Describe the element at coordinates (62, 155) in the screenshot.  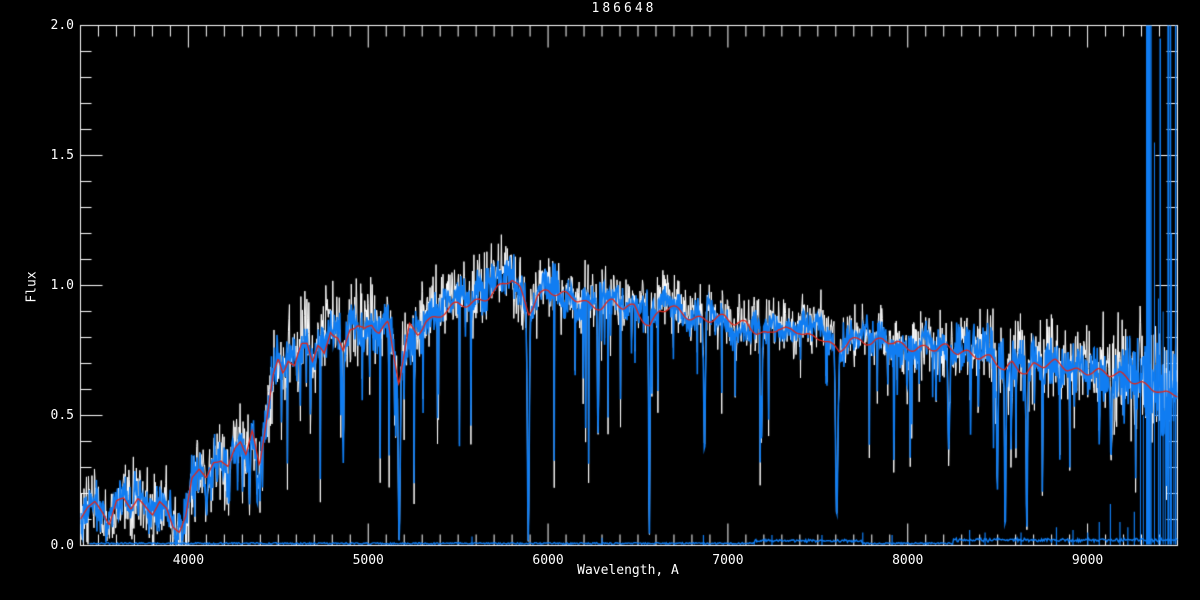
I see `y-tick-label: 1.5` at that location.